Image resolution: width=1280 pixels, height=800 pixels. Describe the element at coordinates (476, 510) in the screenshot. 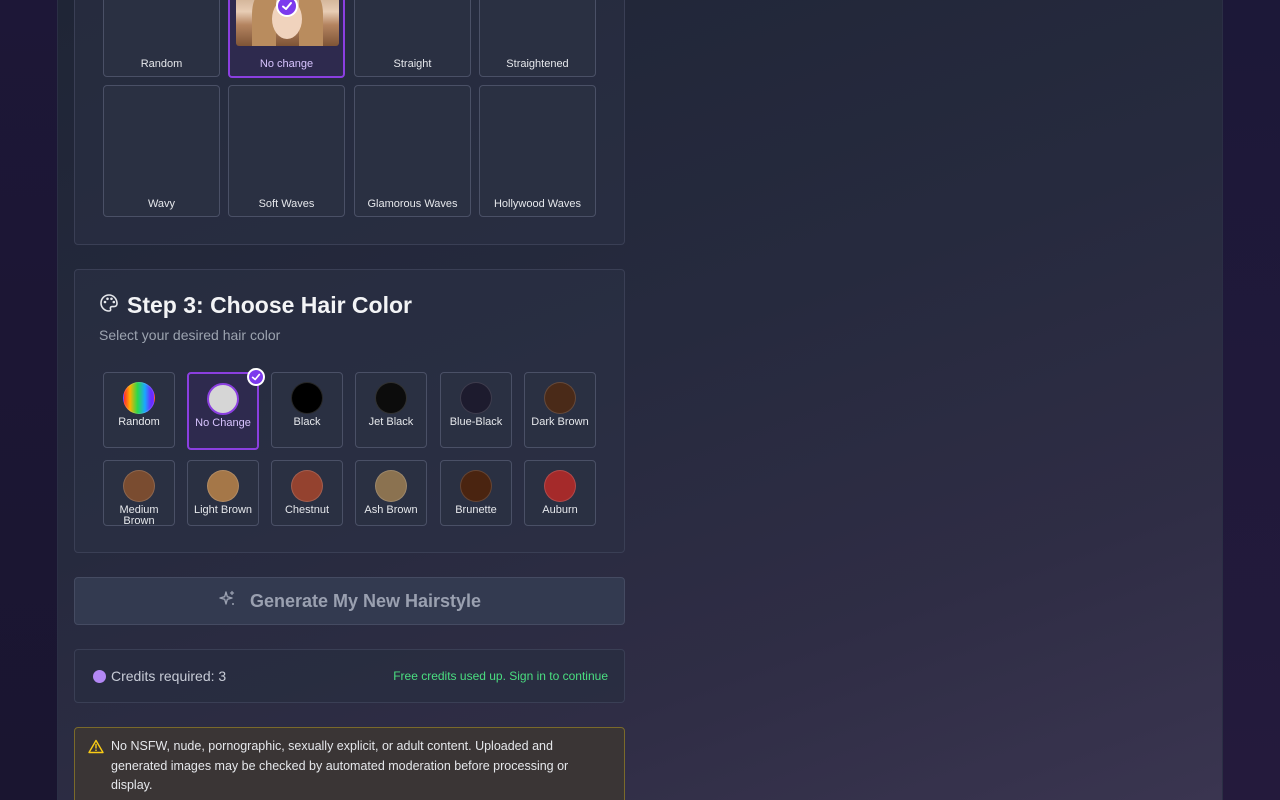

I see `color-option-label: Brunette` at that location.